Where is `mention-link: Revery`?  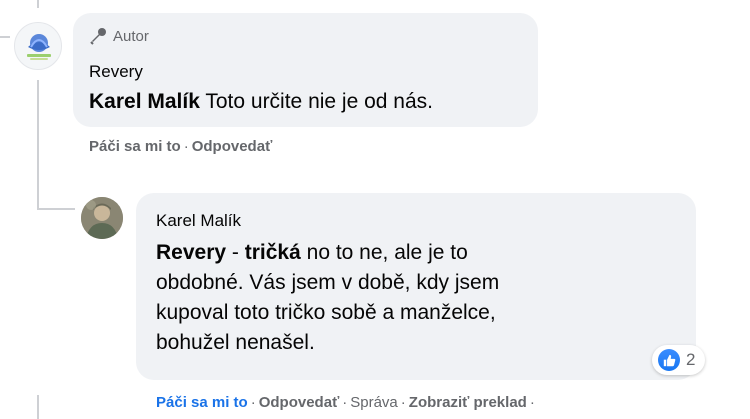 mention-link: Revery is located at coordinates (191, 252).